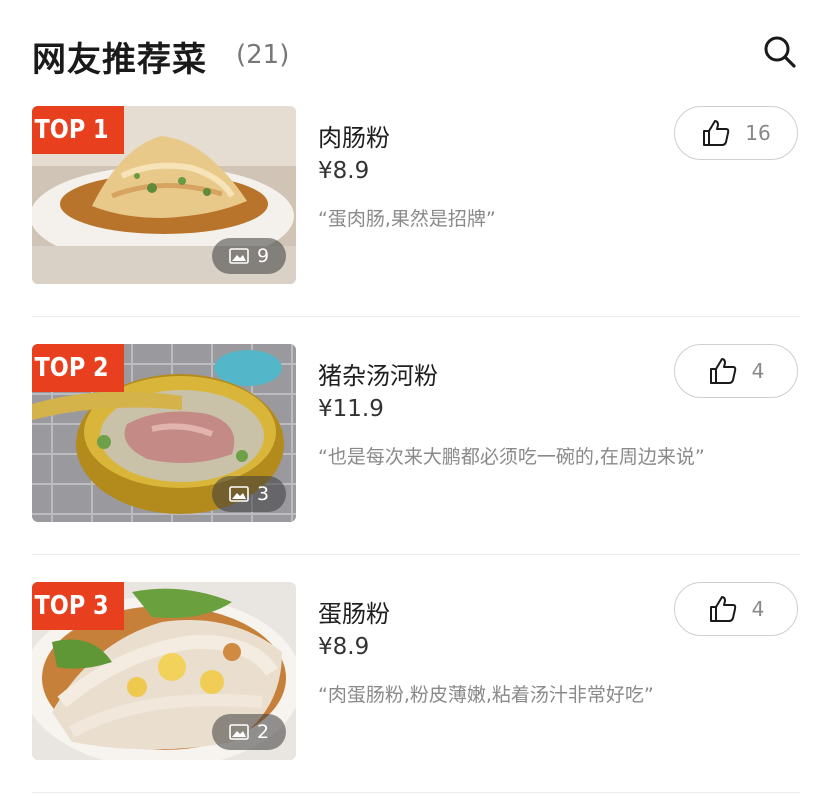 This screenshot has width=828, height=801. Describe the element at coordinates (378, 376) in the screenshot. I see `dish-name: 猪杂汤河粉` at that location.